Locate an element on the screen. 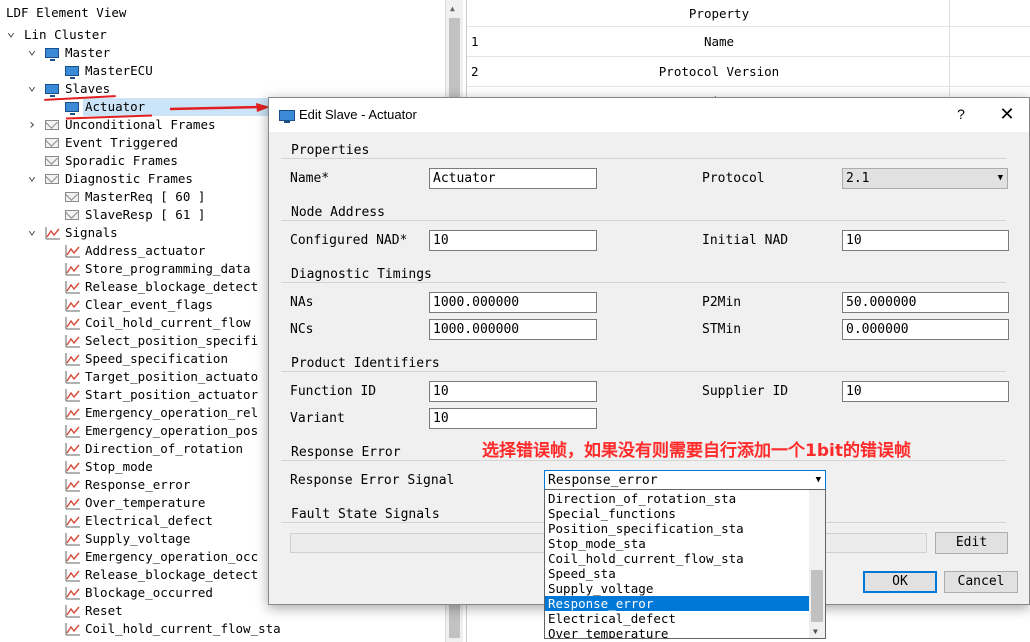  tree-item: MasterReq [ 60 ] is located at coordinates (145, 197).